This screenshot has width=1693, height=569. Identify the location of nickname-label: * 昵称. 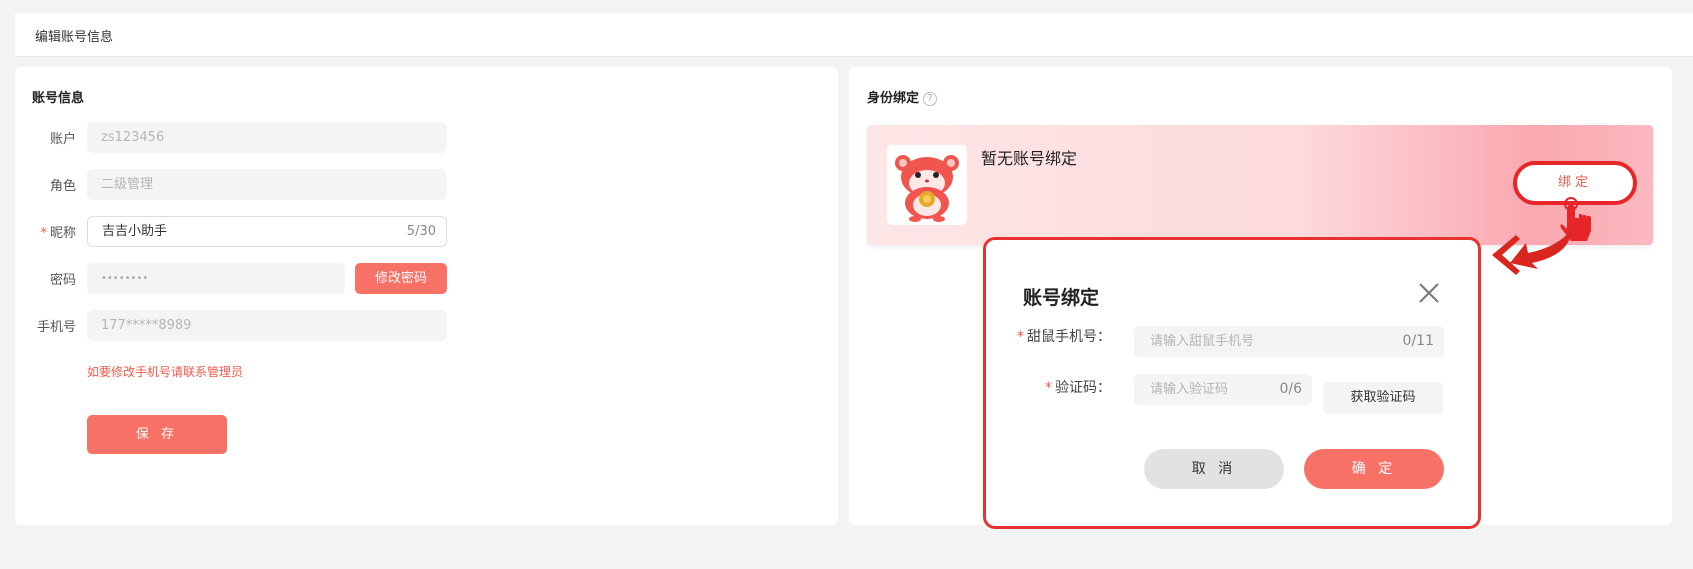
(51, 231).